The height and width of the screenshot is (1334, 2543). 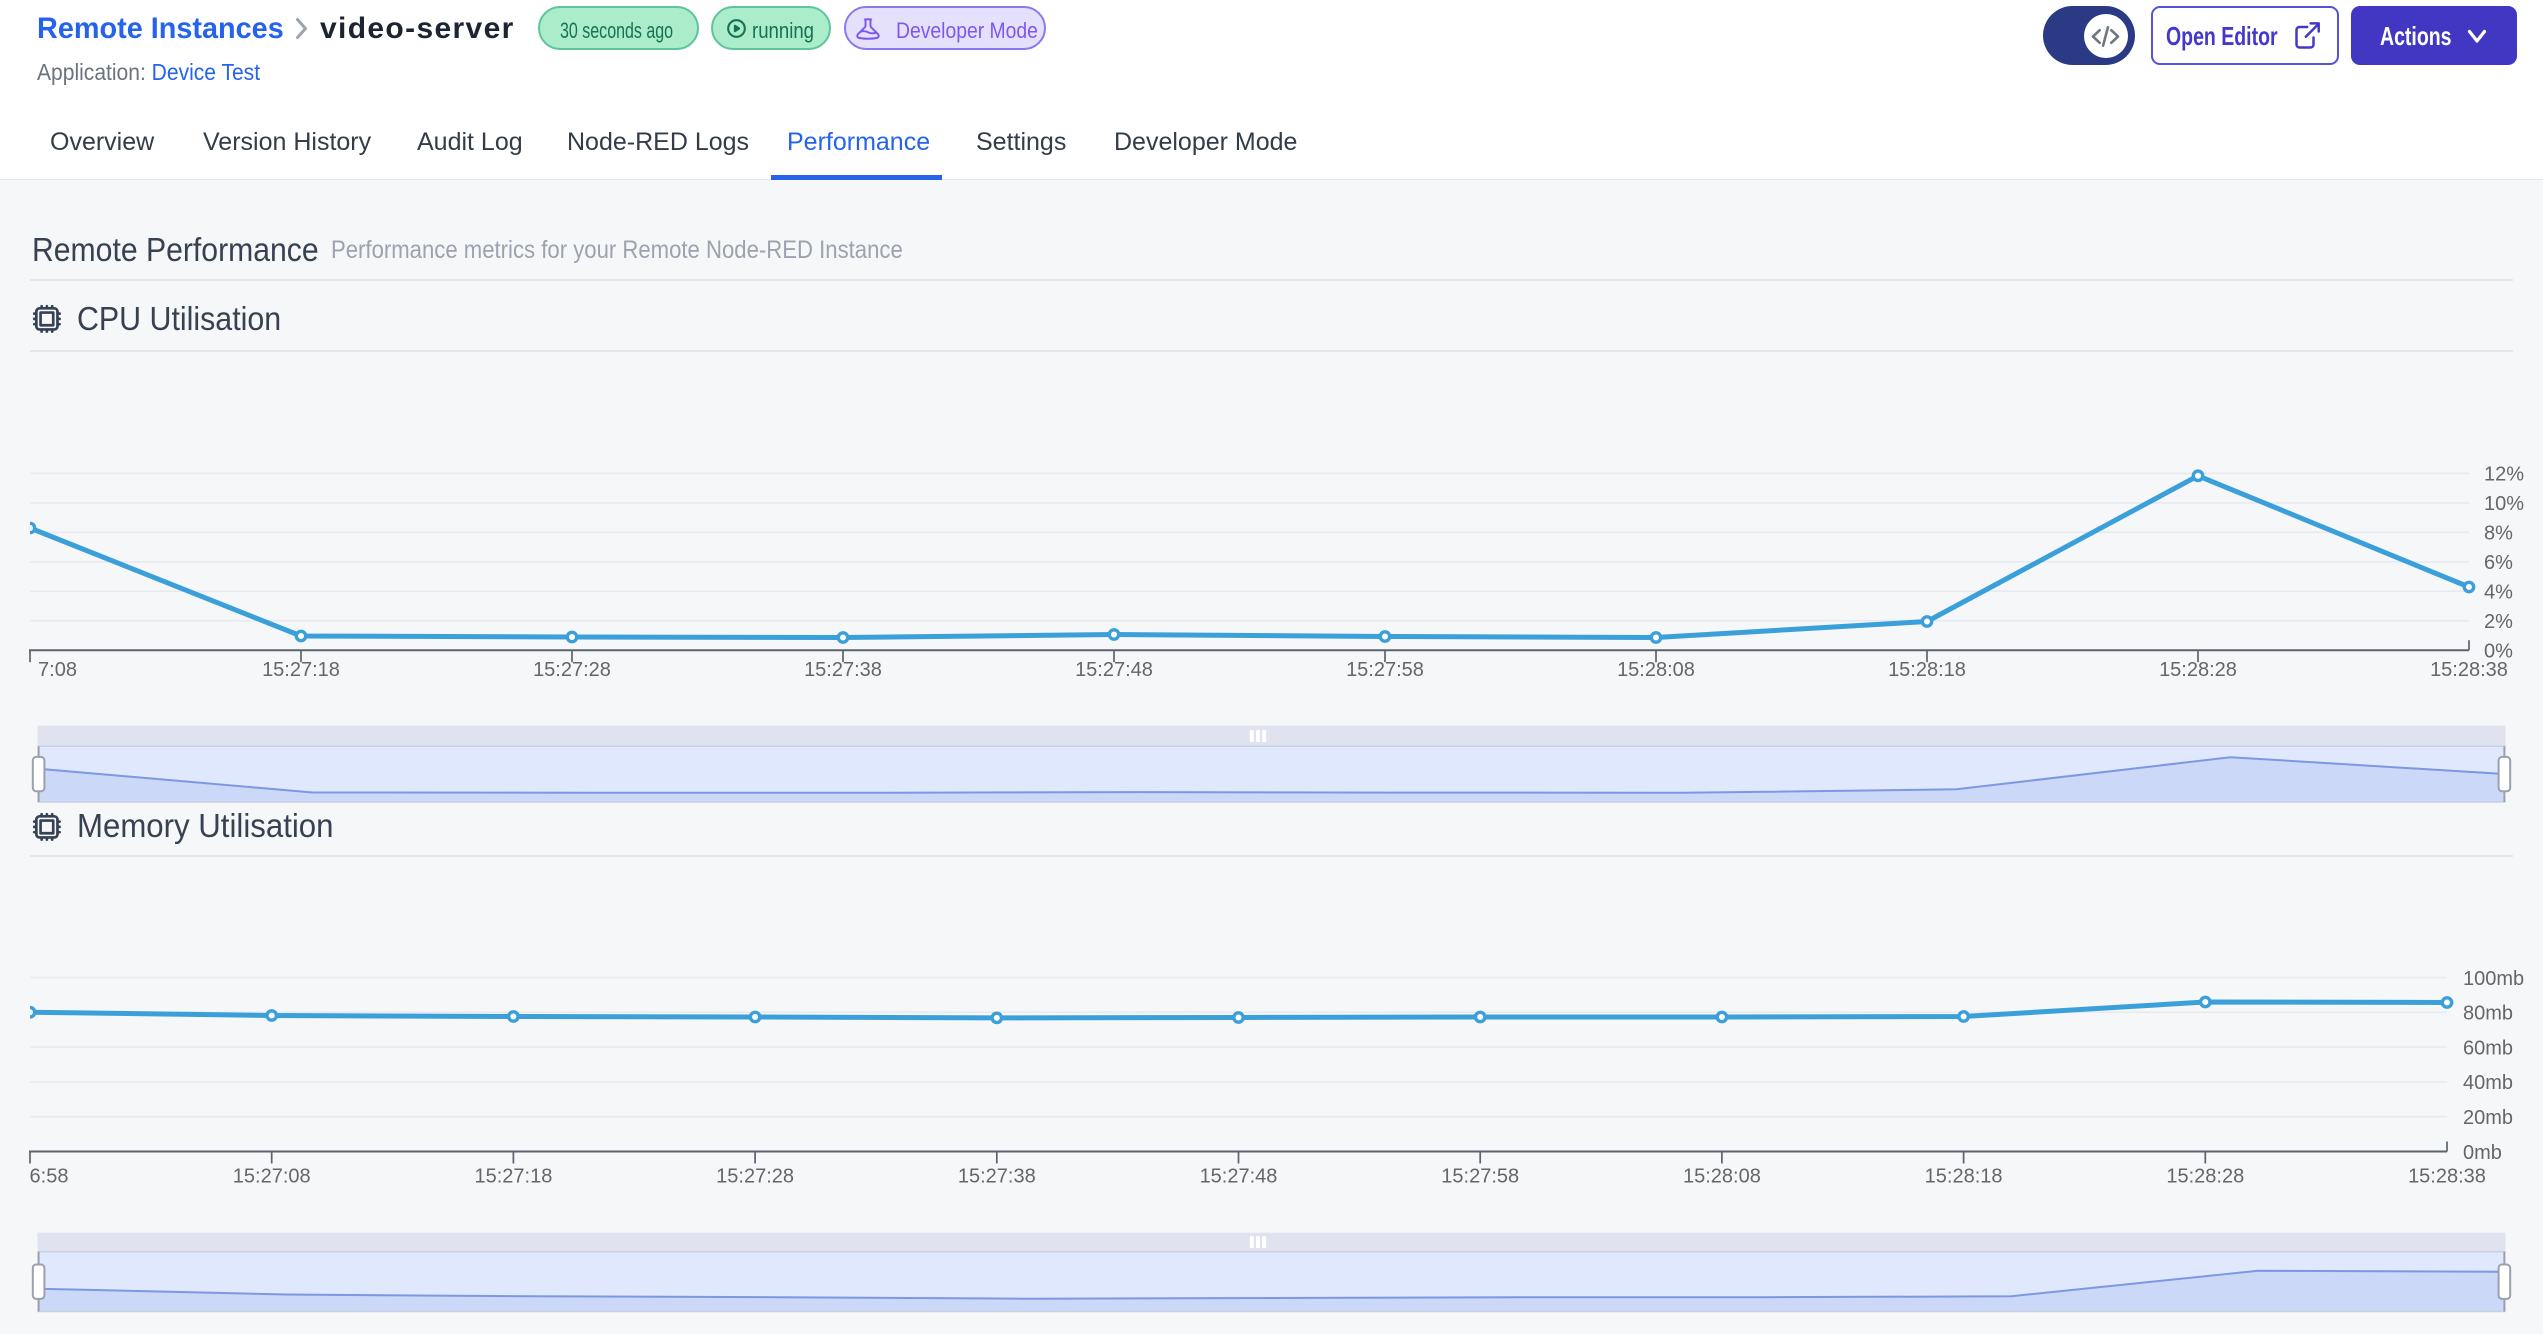 What do you see at coordinates (2493, 979) in the screenshot?
I see `svg-text: 100mb` at bounding box center [2493, 979].